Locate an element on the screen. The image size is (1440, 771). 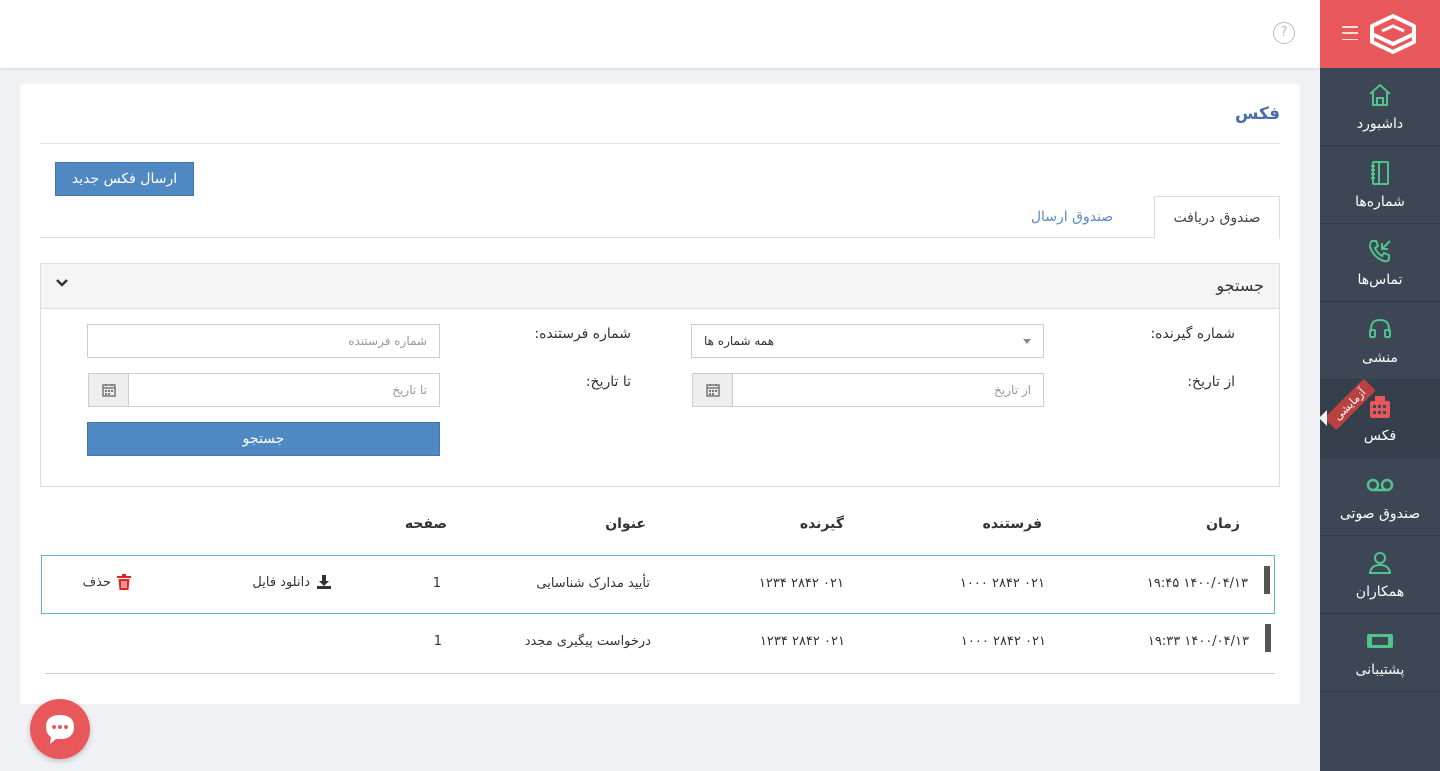
sidebar-item-dashboard: داشبورد is located at coordinates (1380, 107).